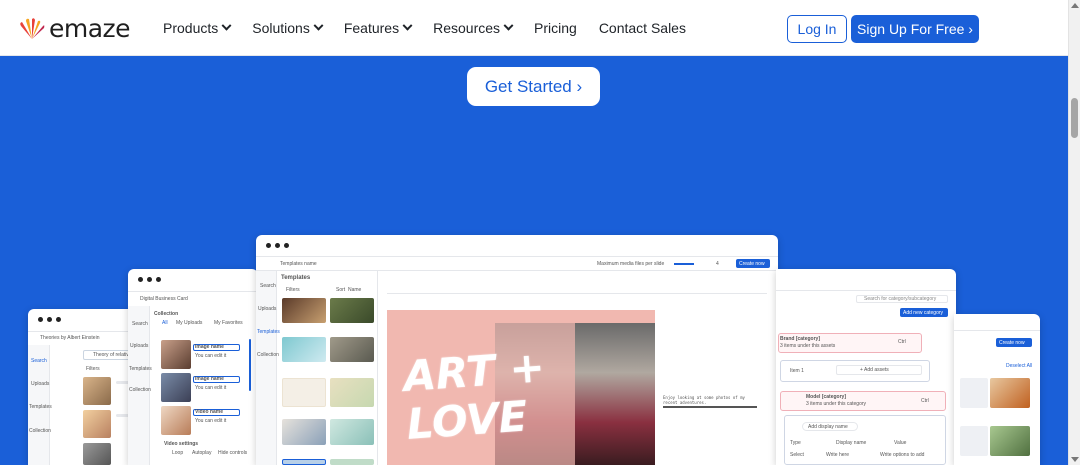  I want to click on mid-left-sidebar-collection: Collection, so click(140, 390).